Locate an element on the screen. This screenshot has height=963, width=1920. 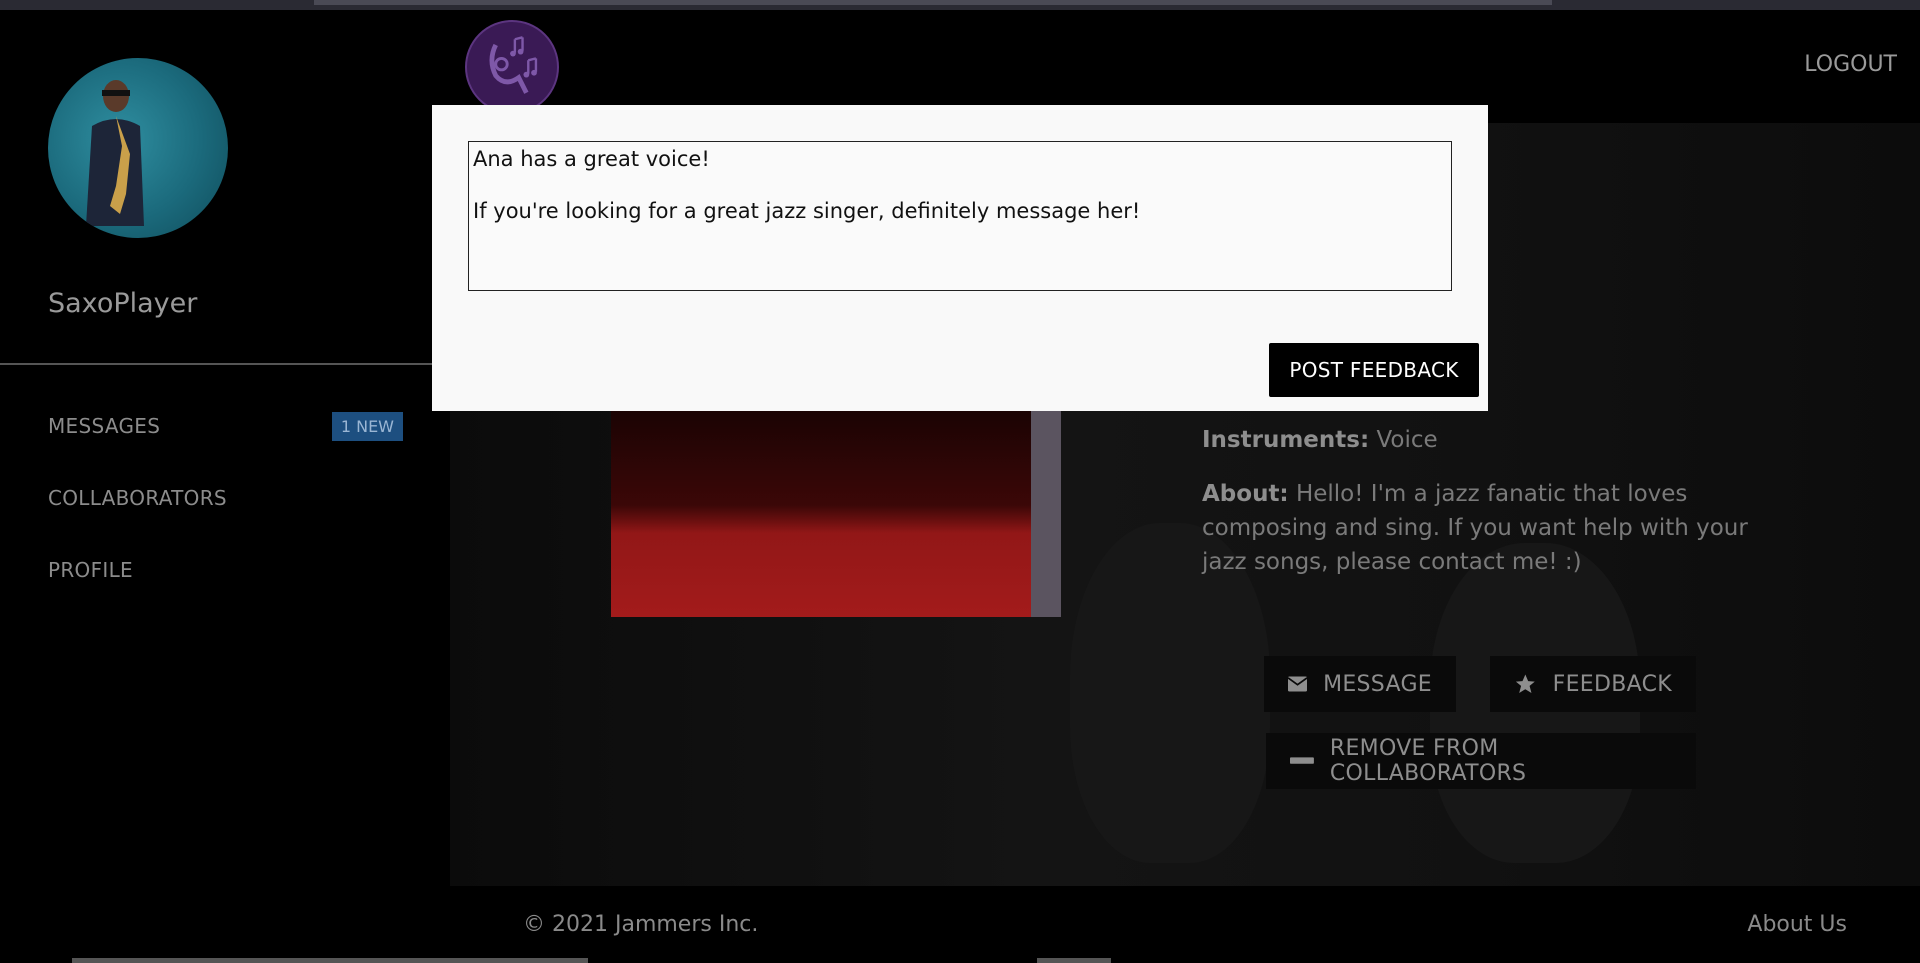
username: SaxoPlayer is located at coordinates (123, 303).